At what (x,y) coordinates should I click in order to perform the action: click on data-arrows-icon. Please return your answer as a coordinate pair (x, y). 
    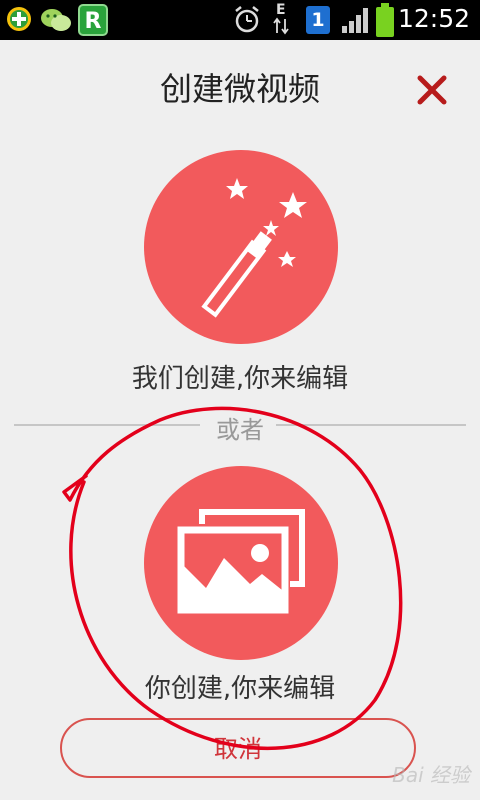
    Looking at the image, I should click on (281, 26).